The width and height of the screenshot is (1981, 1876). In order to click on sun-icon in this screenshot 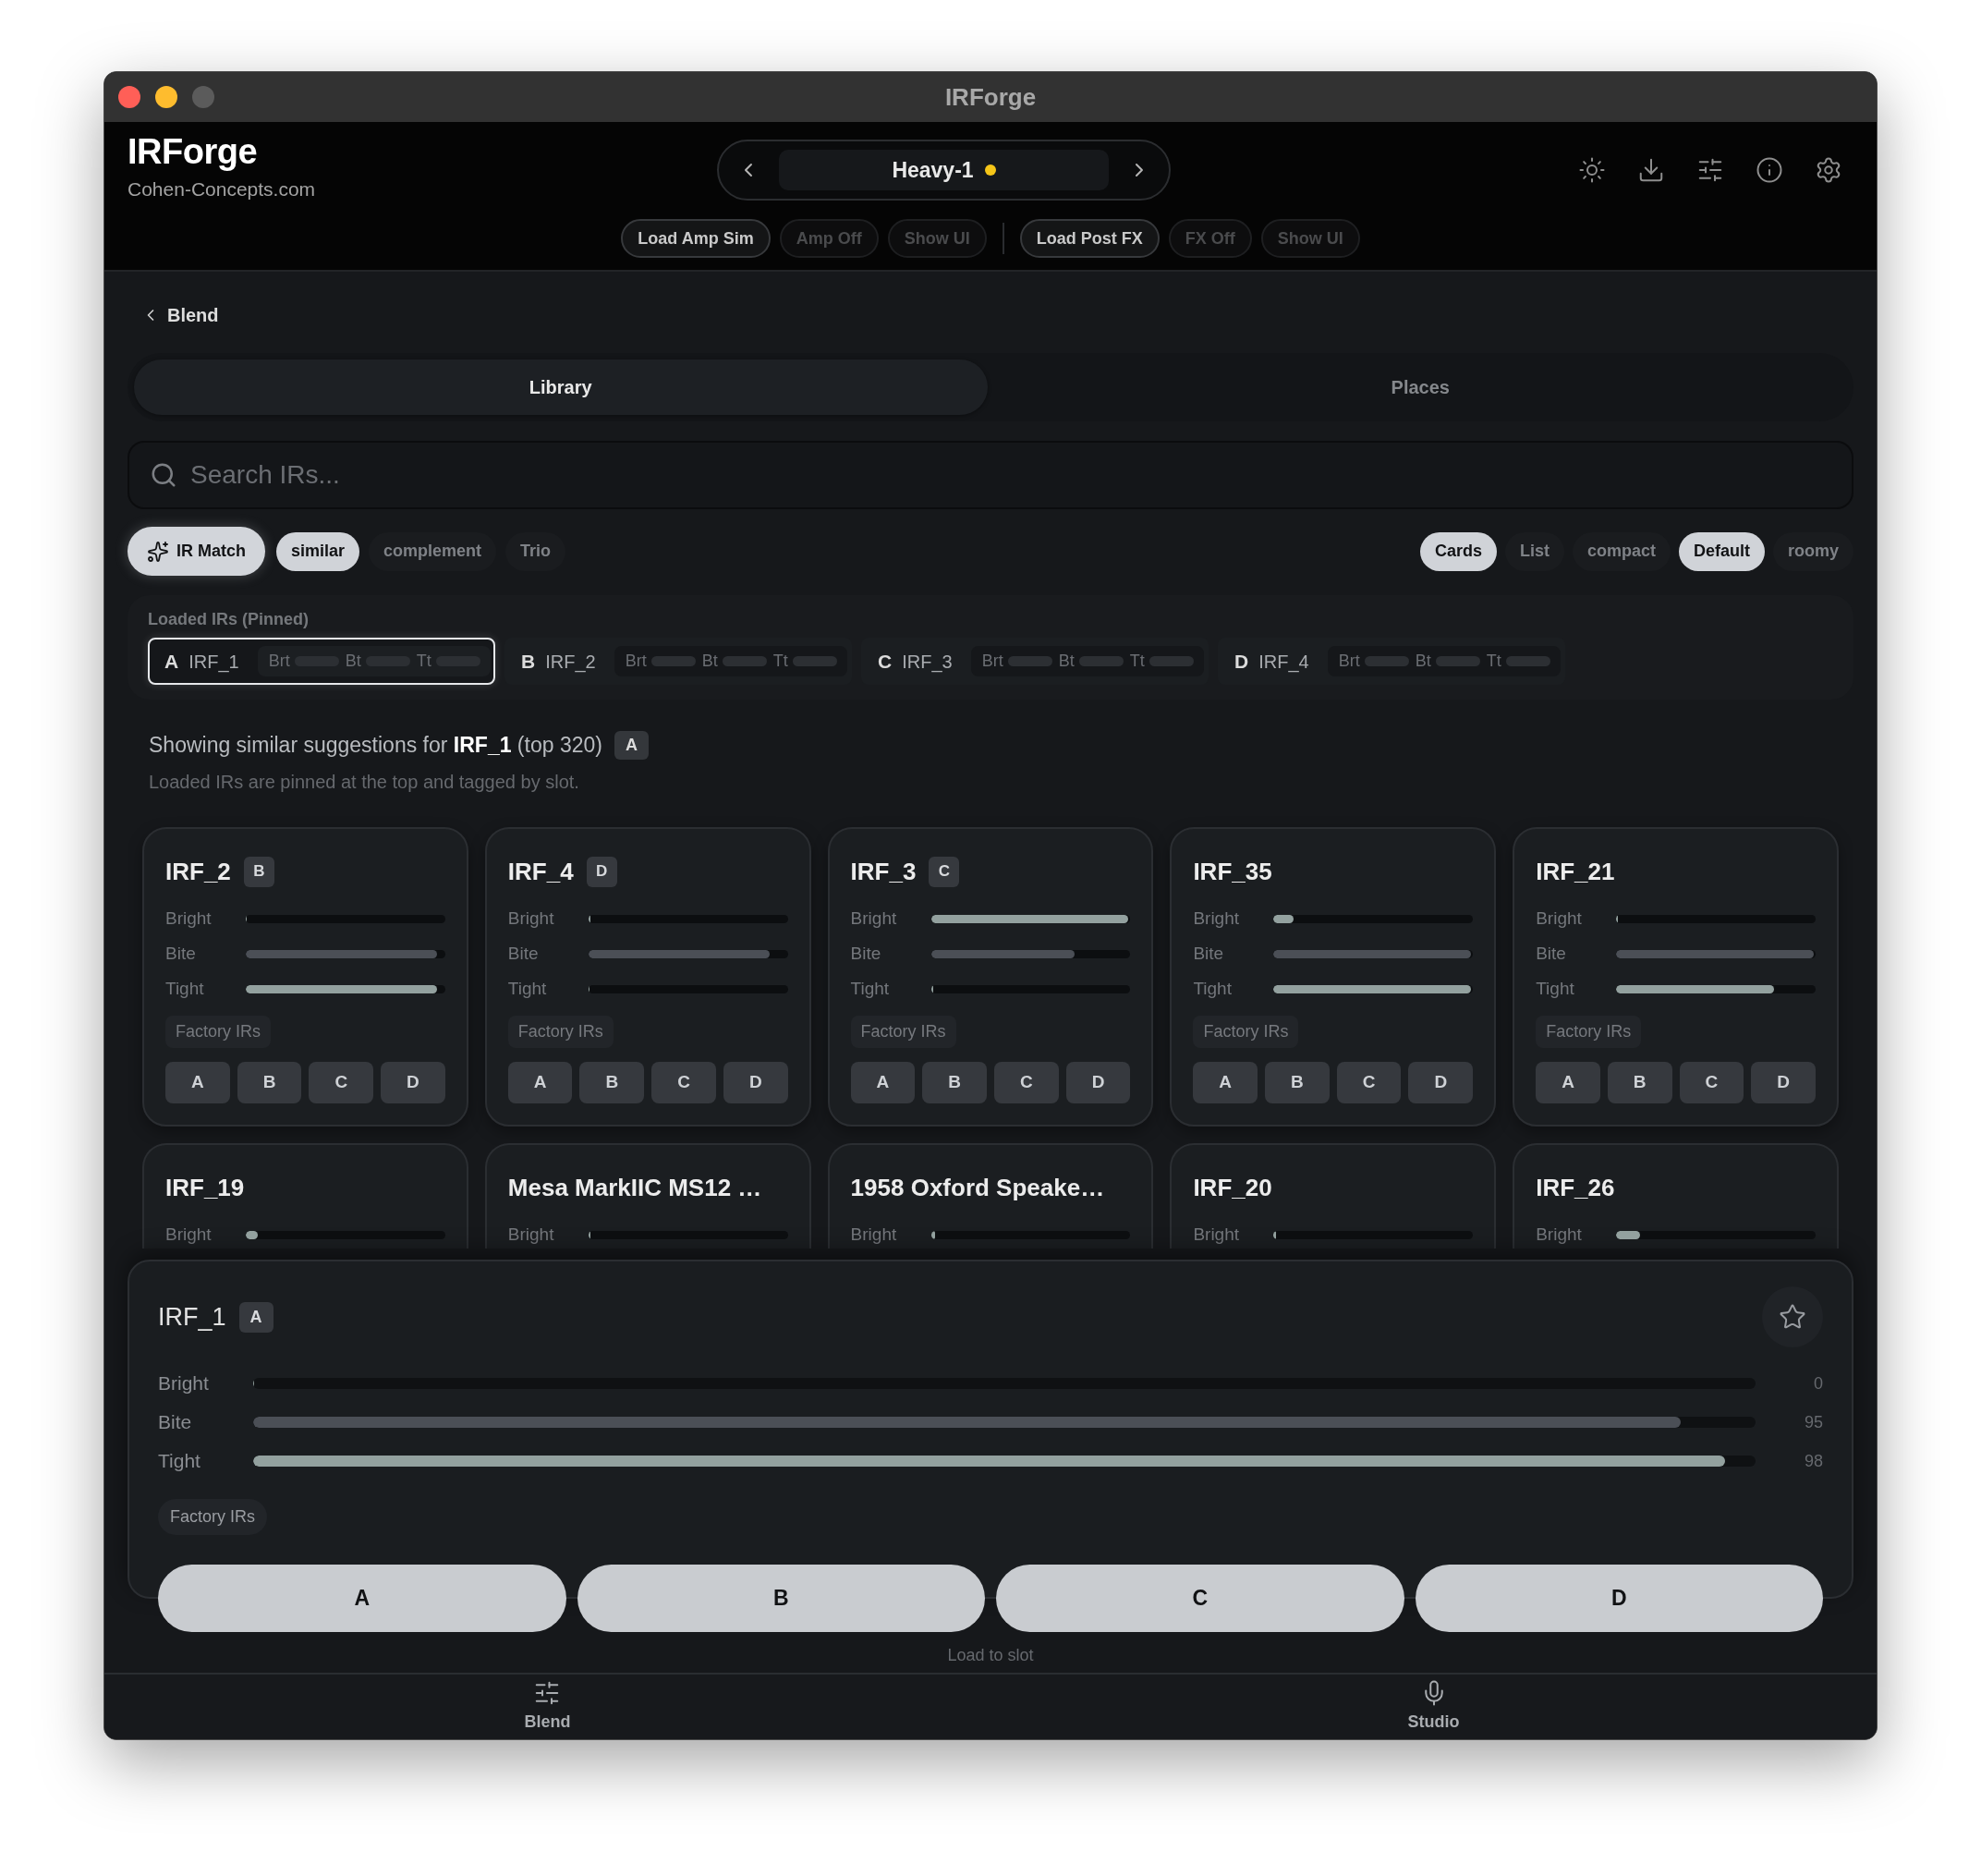, I will do `click(1592, 170)`.